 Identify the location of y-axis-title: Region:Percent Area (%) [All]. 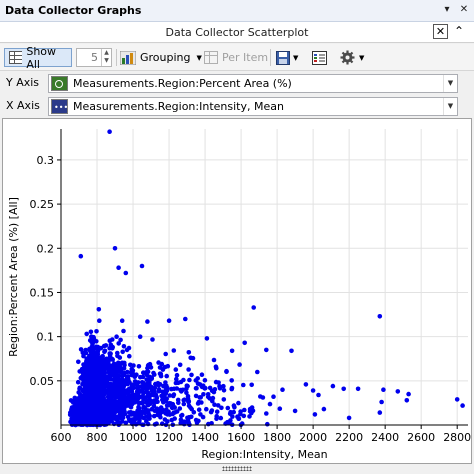
(13, 277).